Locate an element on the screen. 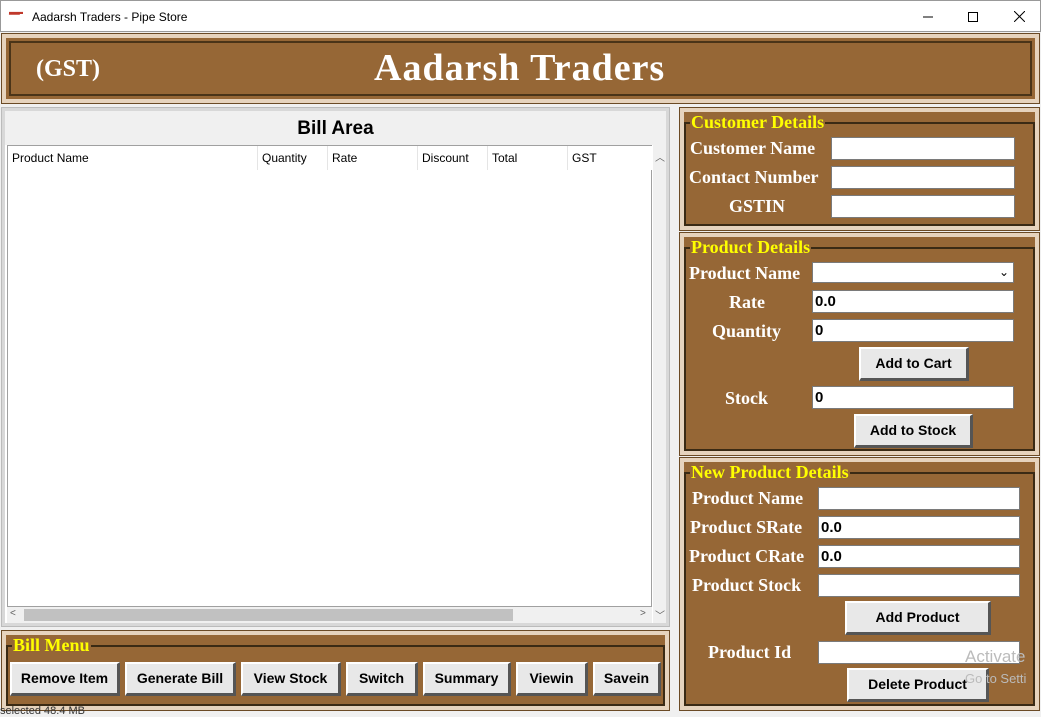 This screenshot has height=717, width=1041. product-name-label: Product Name is located at coordinates (745, 273).